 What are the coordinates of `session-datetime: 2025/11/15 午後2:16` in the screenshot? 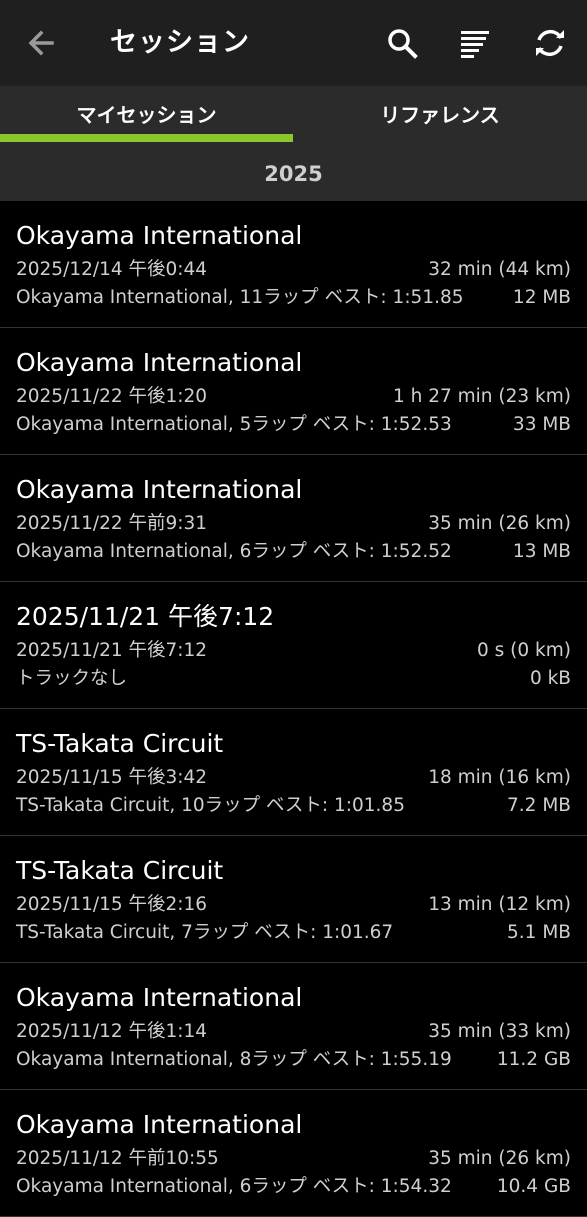 It's located at (112, 904).